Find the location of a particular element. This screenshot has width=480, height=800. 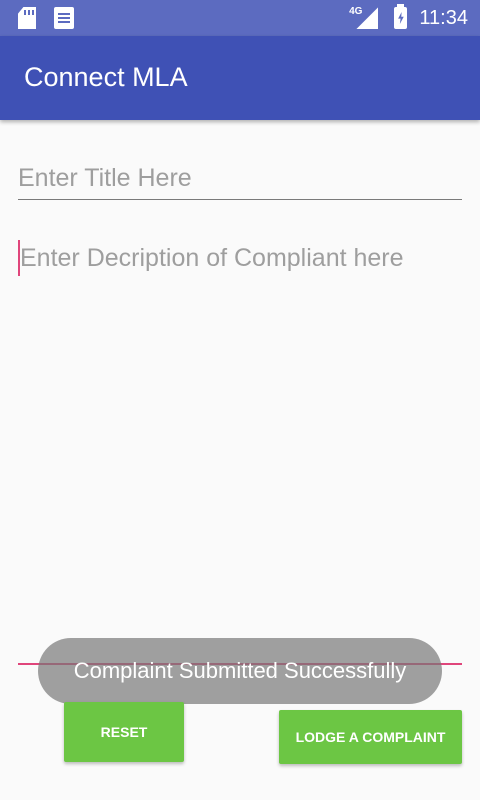

toast-message: Complaint Submitted Successfully is located at coordinates (240, 671).